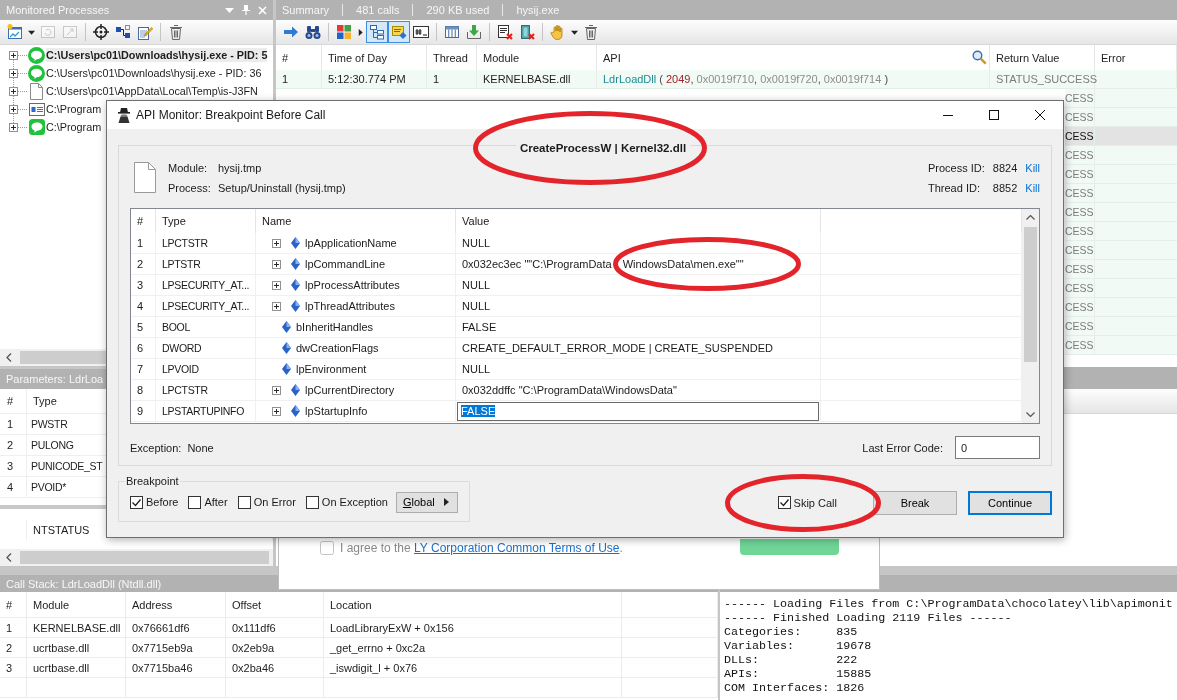 The width and height of the screenshot is (1177, 700). What do you see at coordinates (612, 57) in the screenshot?
I see `column-header: API` at bounding box center [612, 57].